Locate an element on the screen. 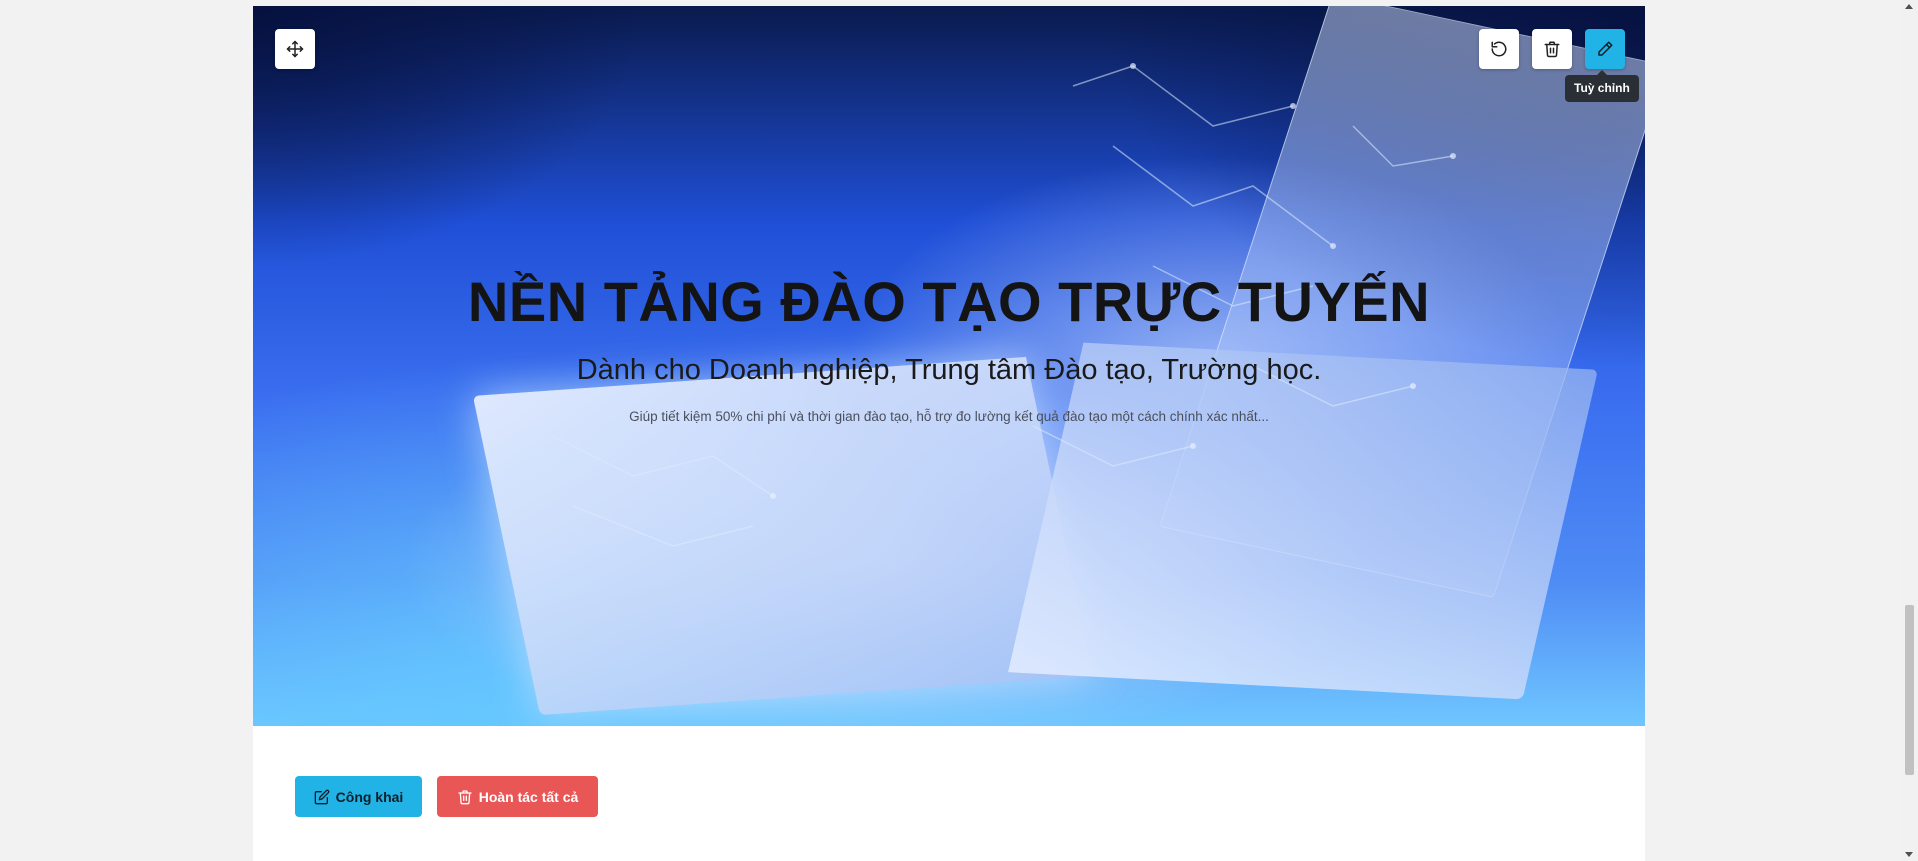 Image resolution: width=1918 pixels, height=861 pixels. customize-button is located at coordinates (1605, 49).